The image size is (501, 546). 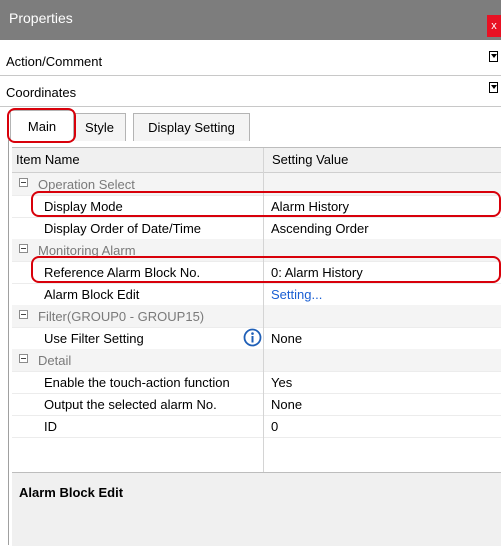 What do you see at coordinates (256, 509) in the screenshot?
I see `description-panel: Alarm Block Edit` at bounding box center [256, 509].